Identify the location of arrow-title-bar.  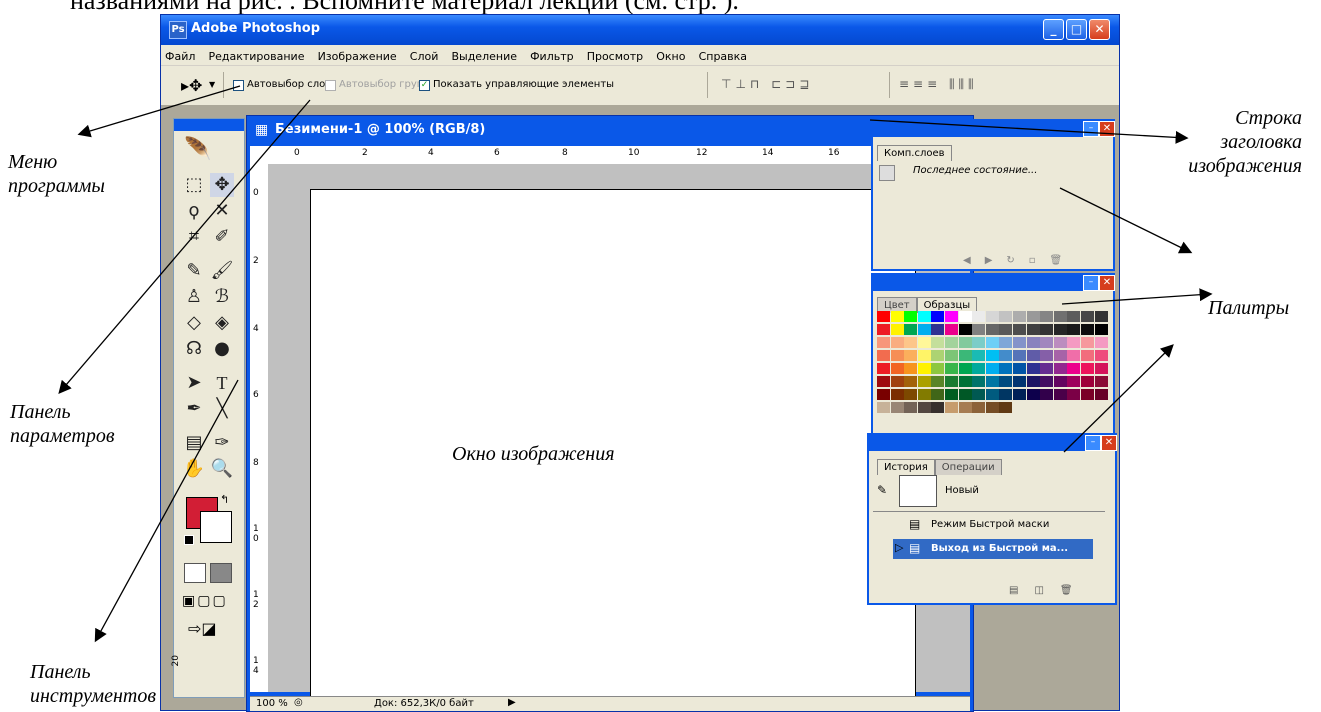
(1029, 131).